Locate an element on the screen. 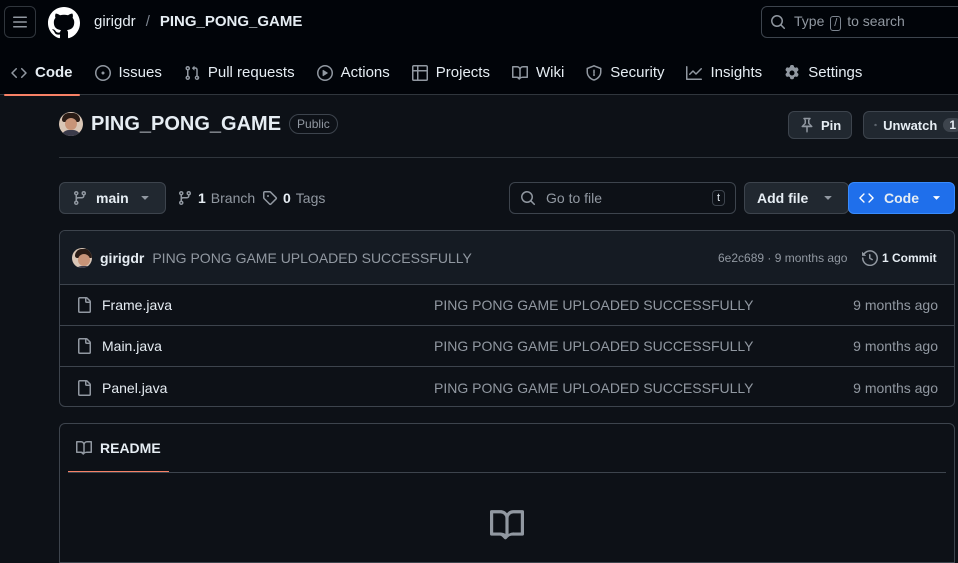 This screenshot has height=563, width=958. unwatch-button: Unwatch 1 is located at coordinates (910, 125).